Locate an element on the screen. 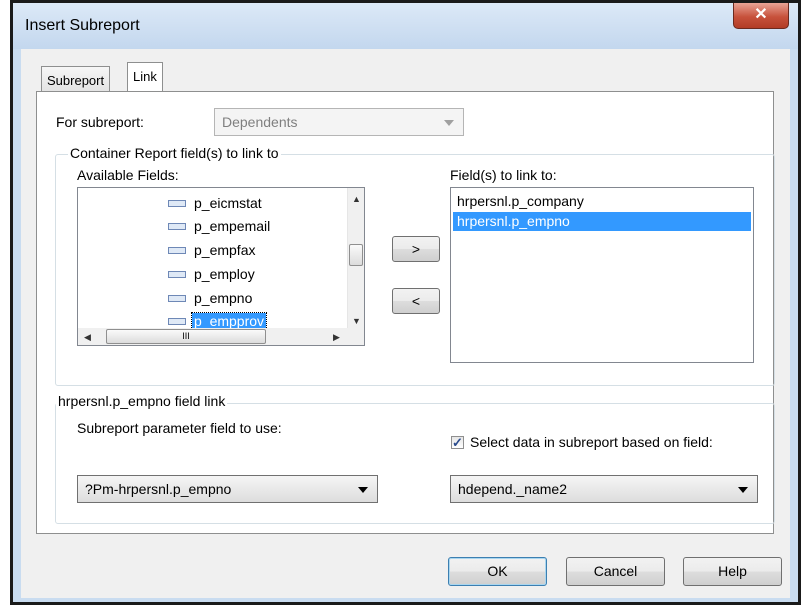 The width and height of the screenshot is (809, 613). container-group-title: Container Report field(s) to link to is located at coordinates (174, 153).